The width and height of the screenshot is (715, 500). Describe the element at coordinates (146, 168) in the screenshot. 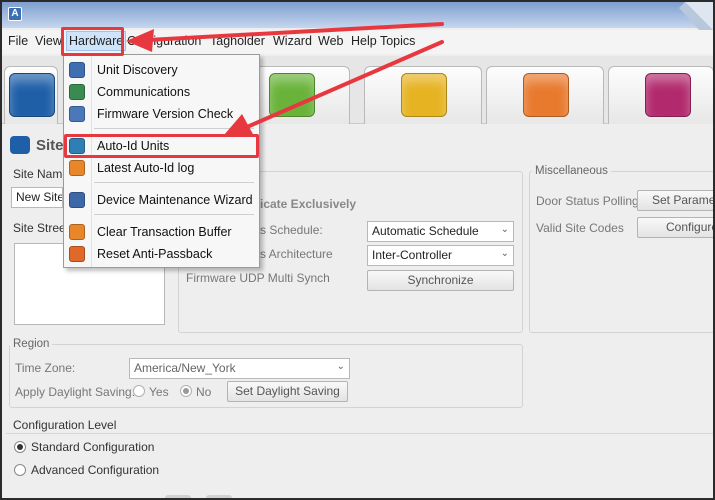

I see `menu-item-label: Latest Auto-Id log` at that location.